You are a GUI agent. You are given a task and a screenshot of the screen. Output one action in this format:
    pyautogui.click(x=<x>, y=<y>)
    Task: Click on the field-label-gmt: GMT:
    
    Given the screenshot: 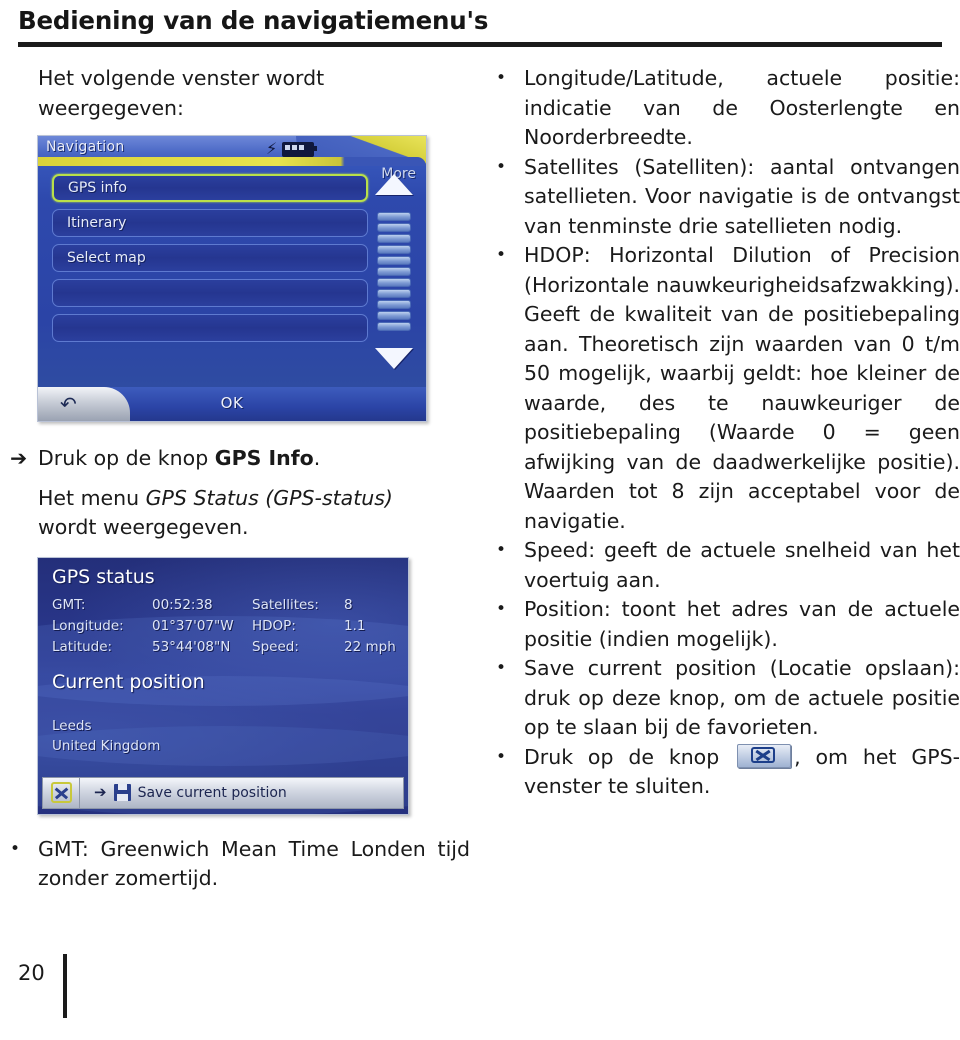 What is the action you would take?
    pyautogui.click(x=69, y=604)
    